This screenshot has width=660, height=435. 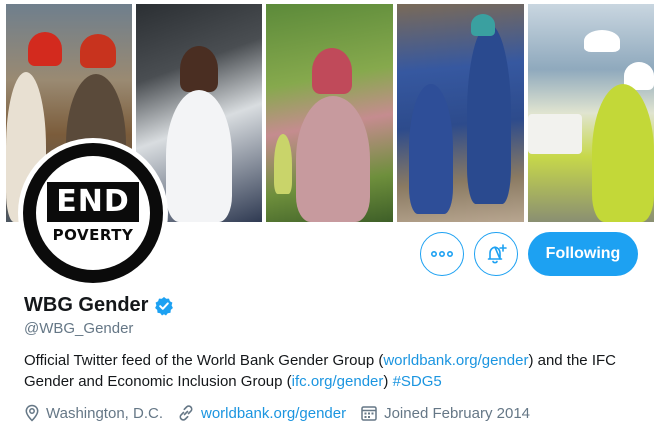 I want to click on notifications-button, so click(x=496, y=254).